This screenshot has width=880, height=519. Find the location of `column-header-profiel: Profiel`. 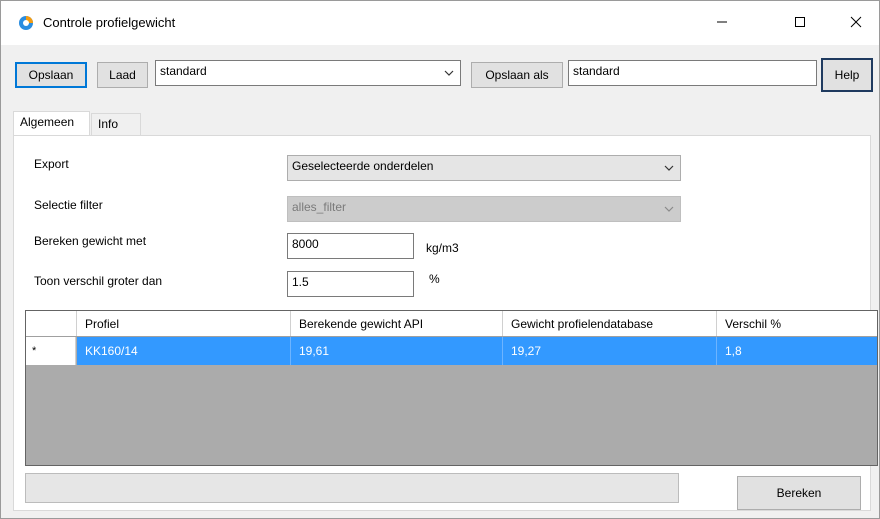

column-header-profiel: Profiel is located at coordinates (184, 323).